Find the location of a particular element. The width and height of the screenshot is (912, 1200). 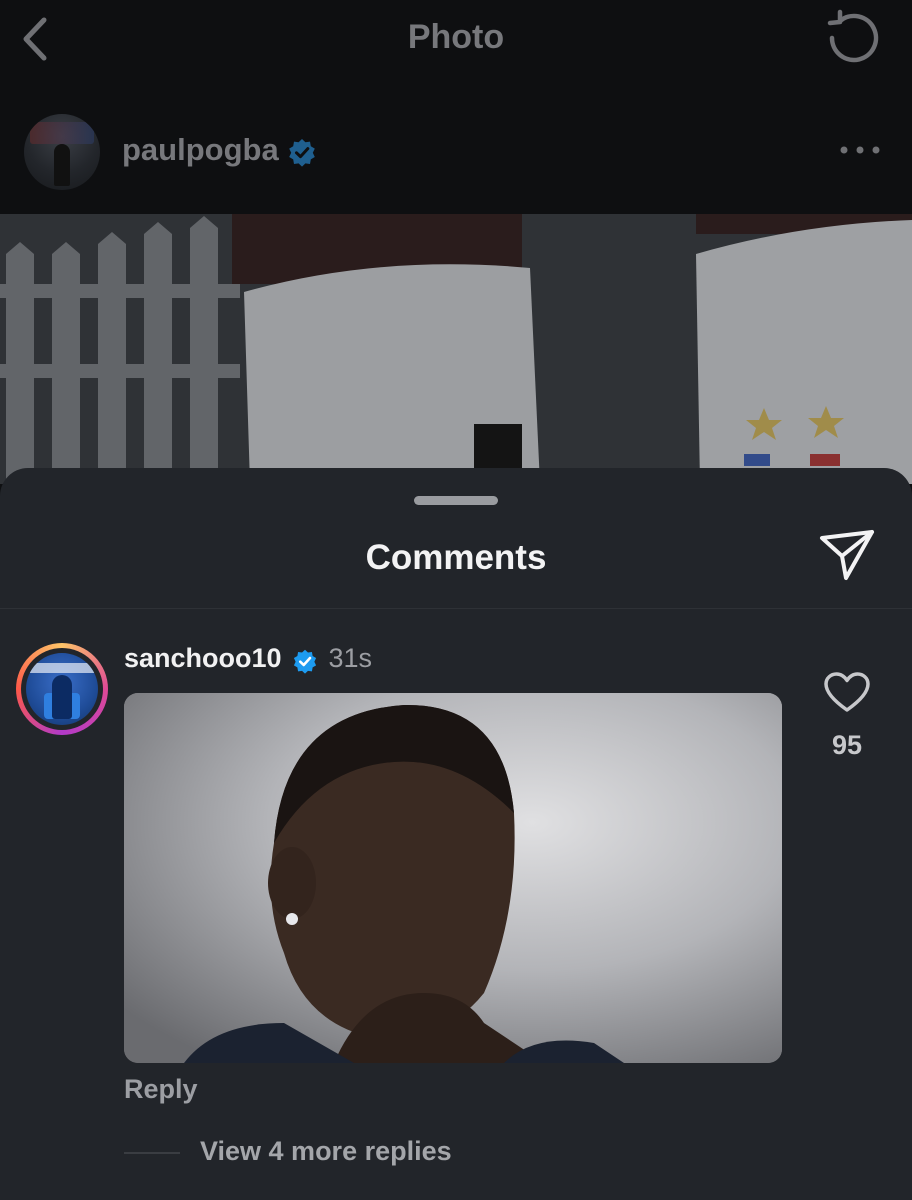

comment-timestamp: 31s is located at coordinates (350, 658).